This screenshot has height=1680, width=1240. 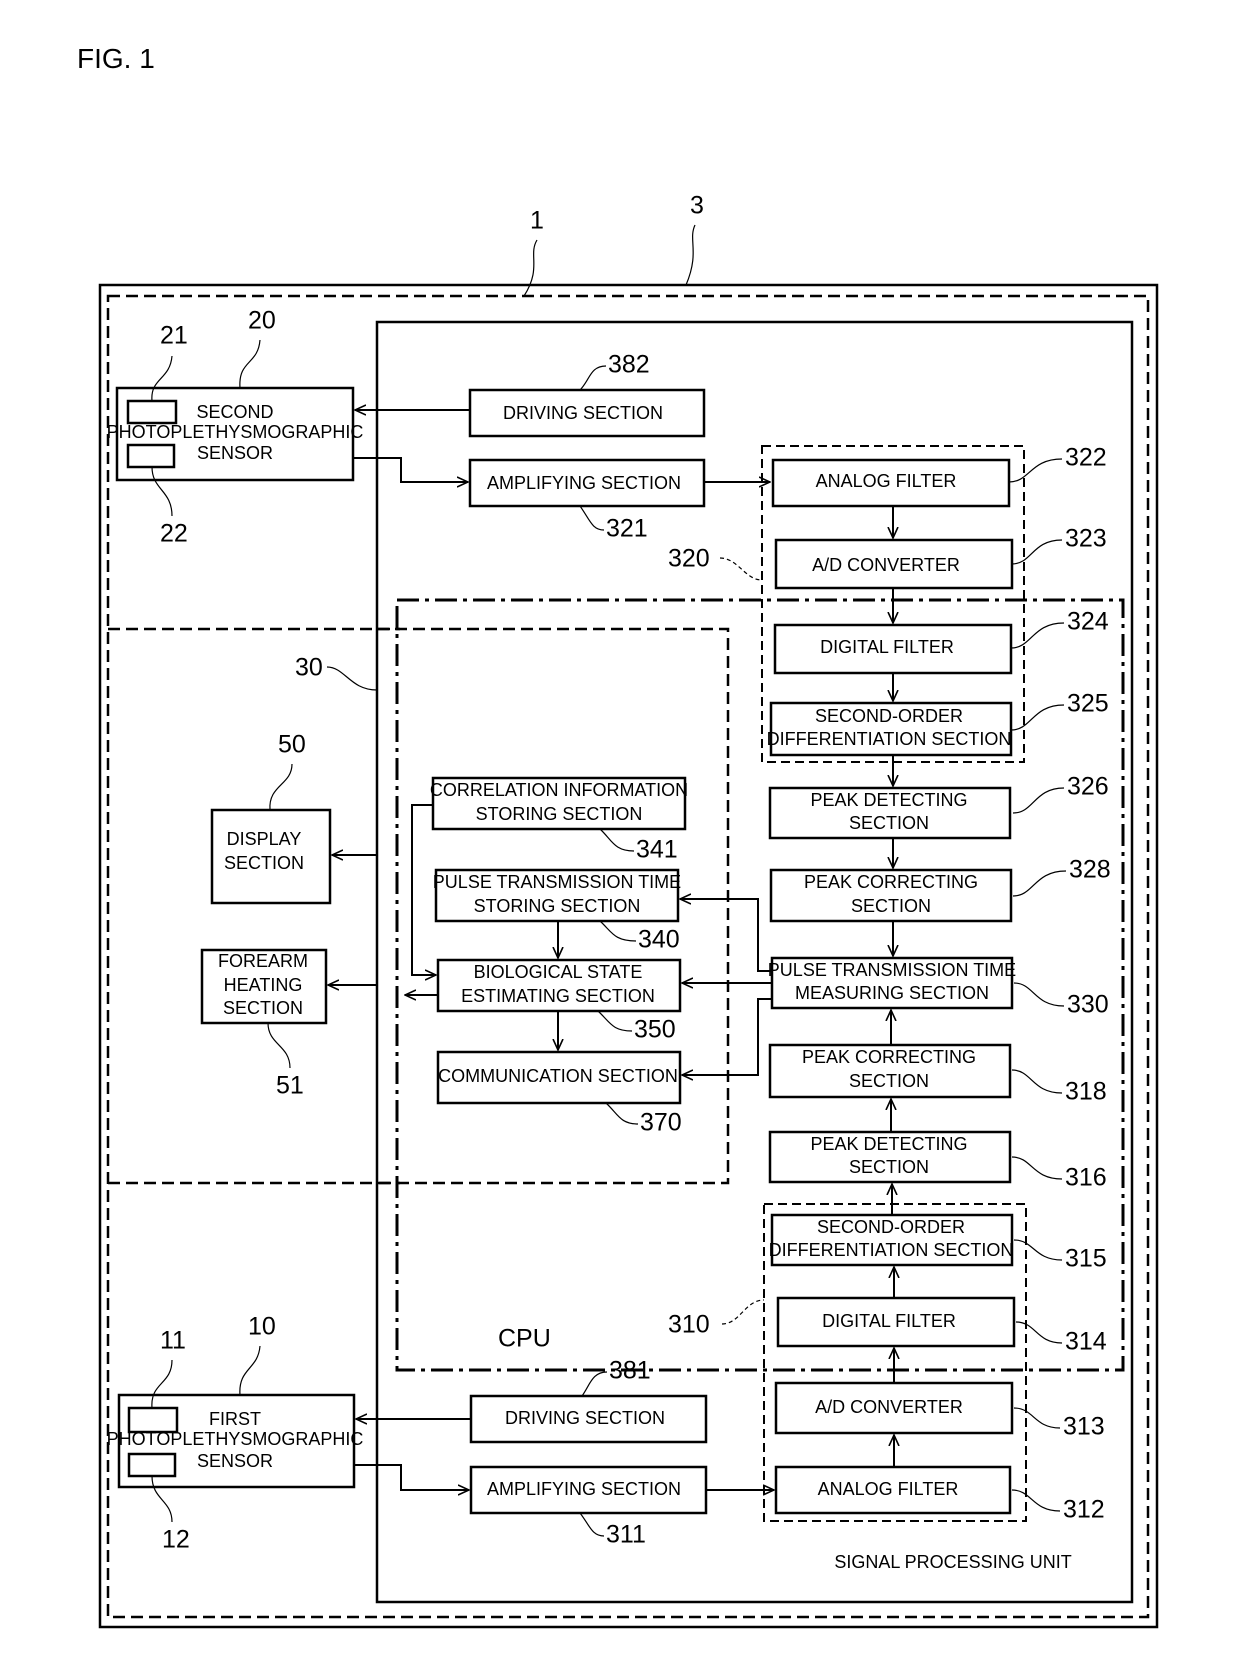 I want to click on ref-11: 11, so click(x=173, y=1341).